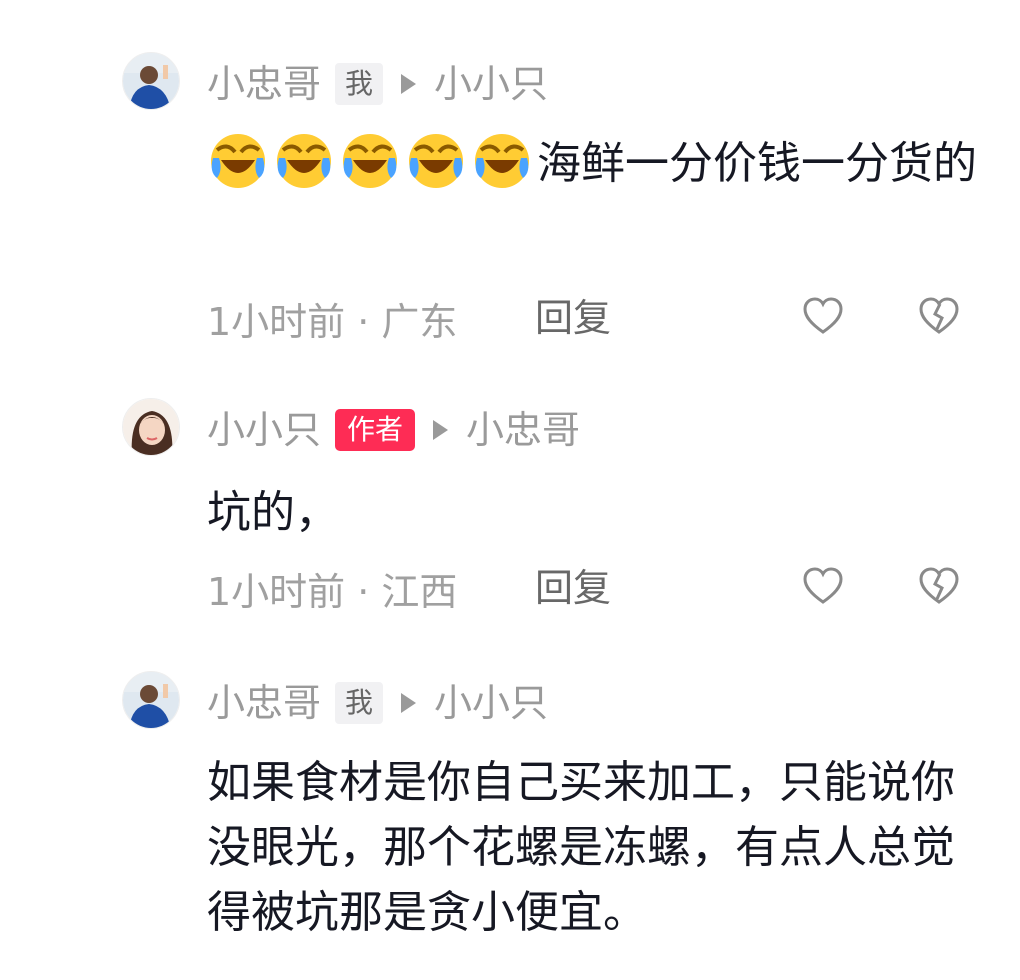 The width and height of the screenshot is (1020, 980). Describe the element at coordinates (273, 512) in the screenshot. I see `comment-text: 坑的，` at that location.